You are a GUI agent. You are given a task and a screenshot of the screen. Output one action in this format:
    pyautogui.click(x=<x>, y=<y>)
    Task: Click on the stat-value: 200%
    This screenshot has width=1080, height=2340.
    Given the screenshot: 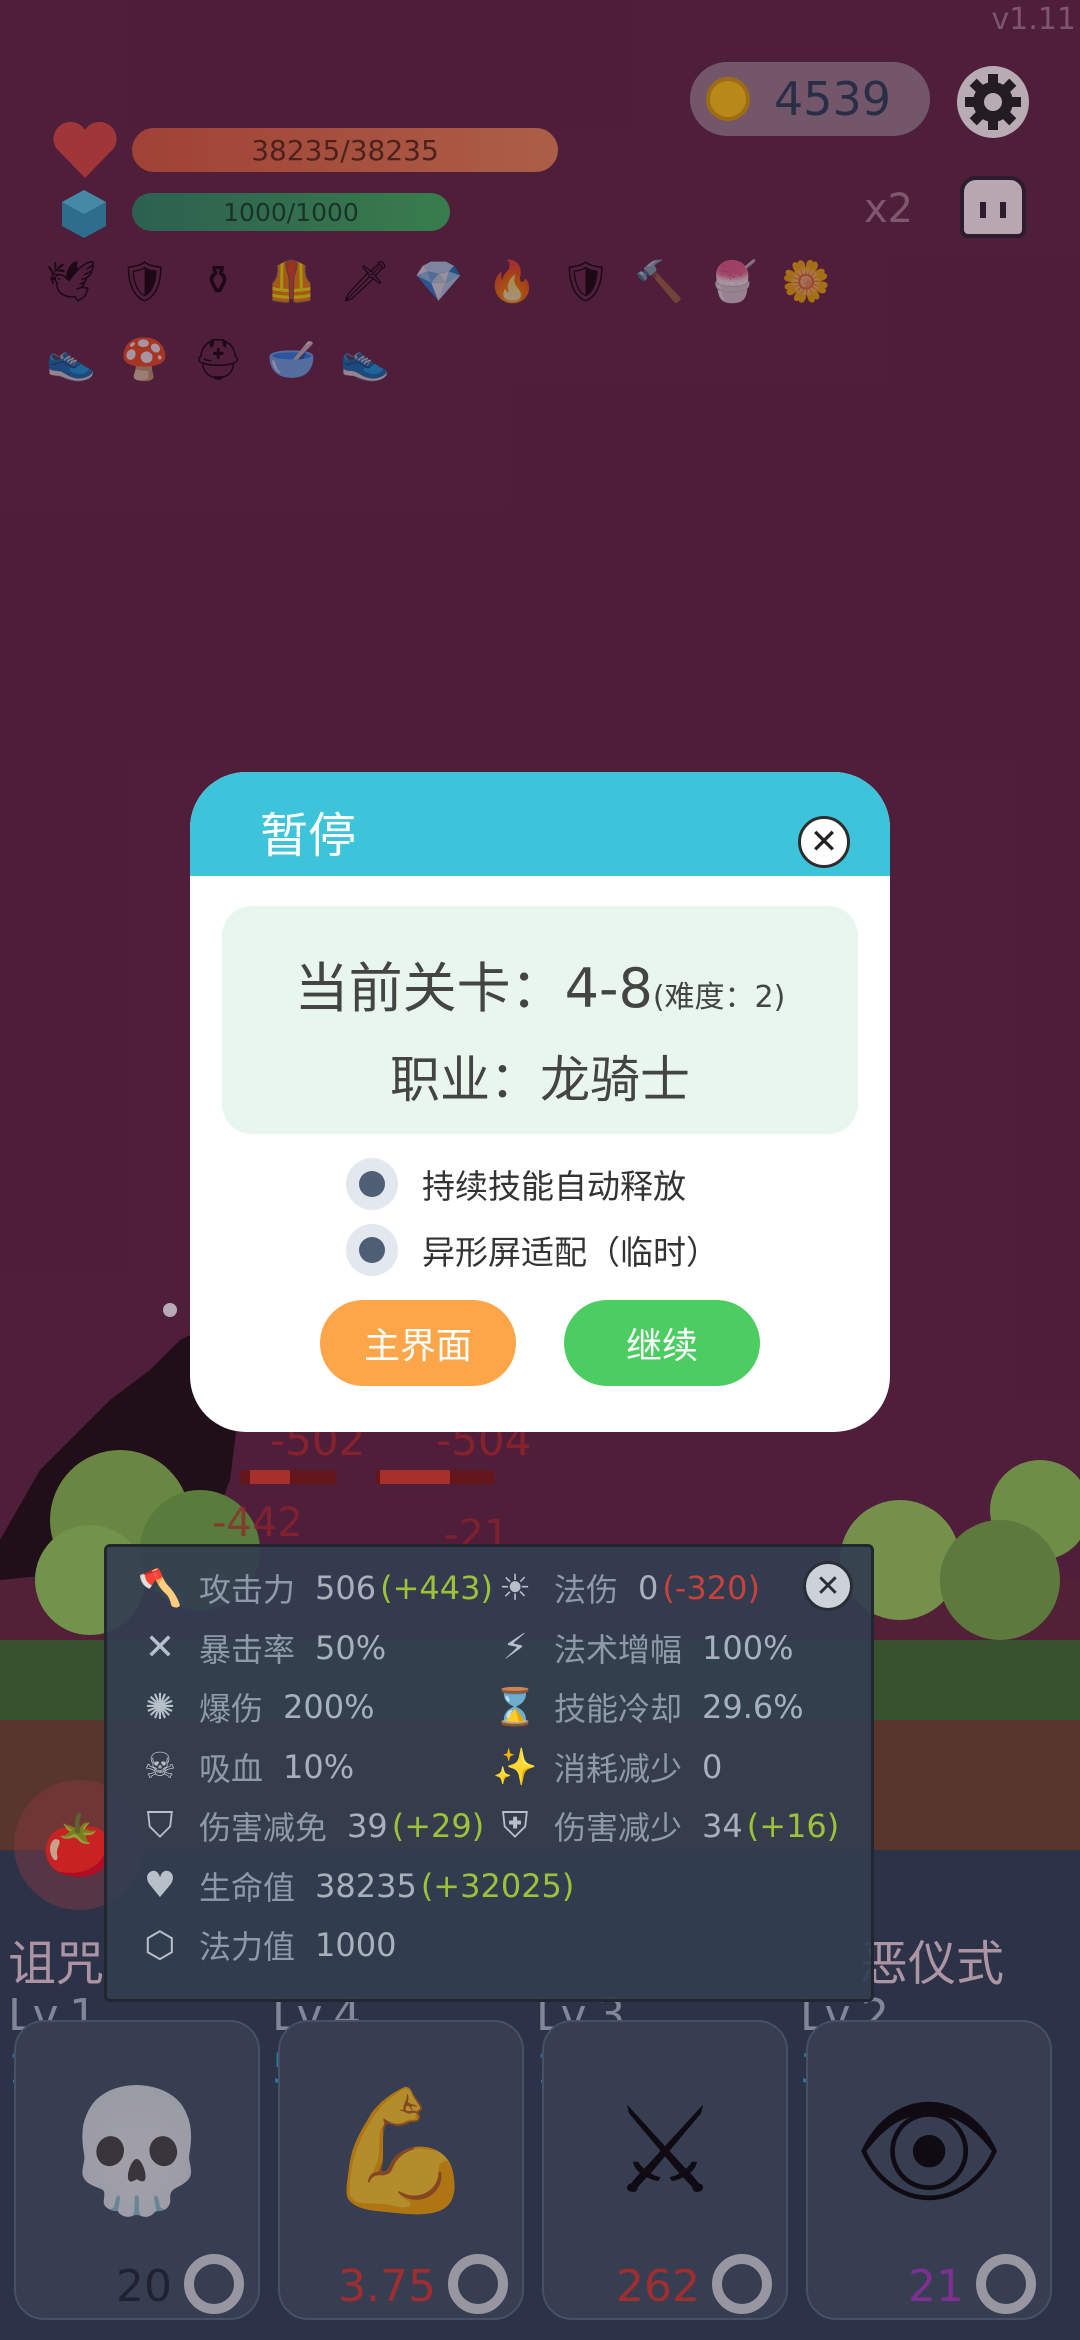 What is the action you would take?
    pyautogui.click(x=329, y=1707)
    